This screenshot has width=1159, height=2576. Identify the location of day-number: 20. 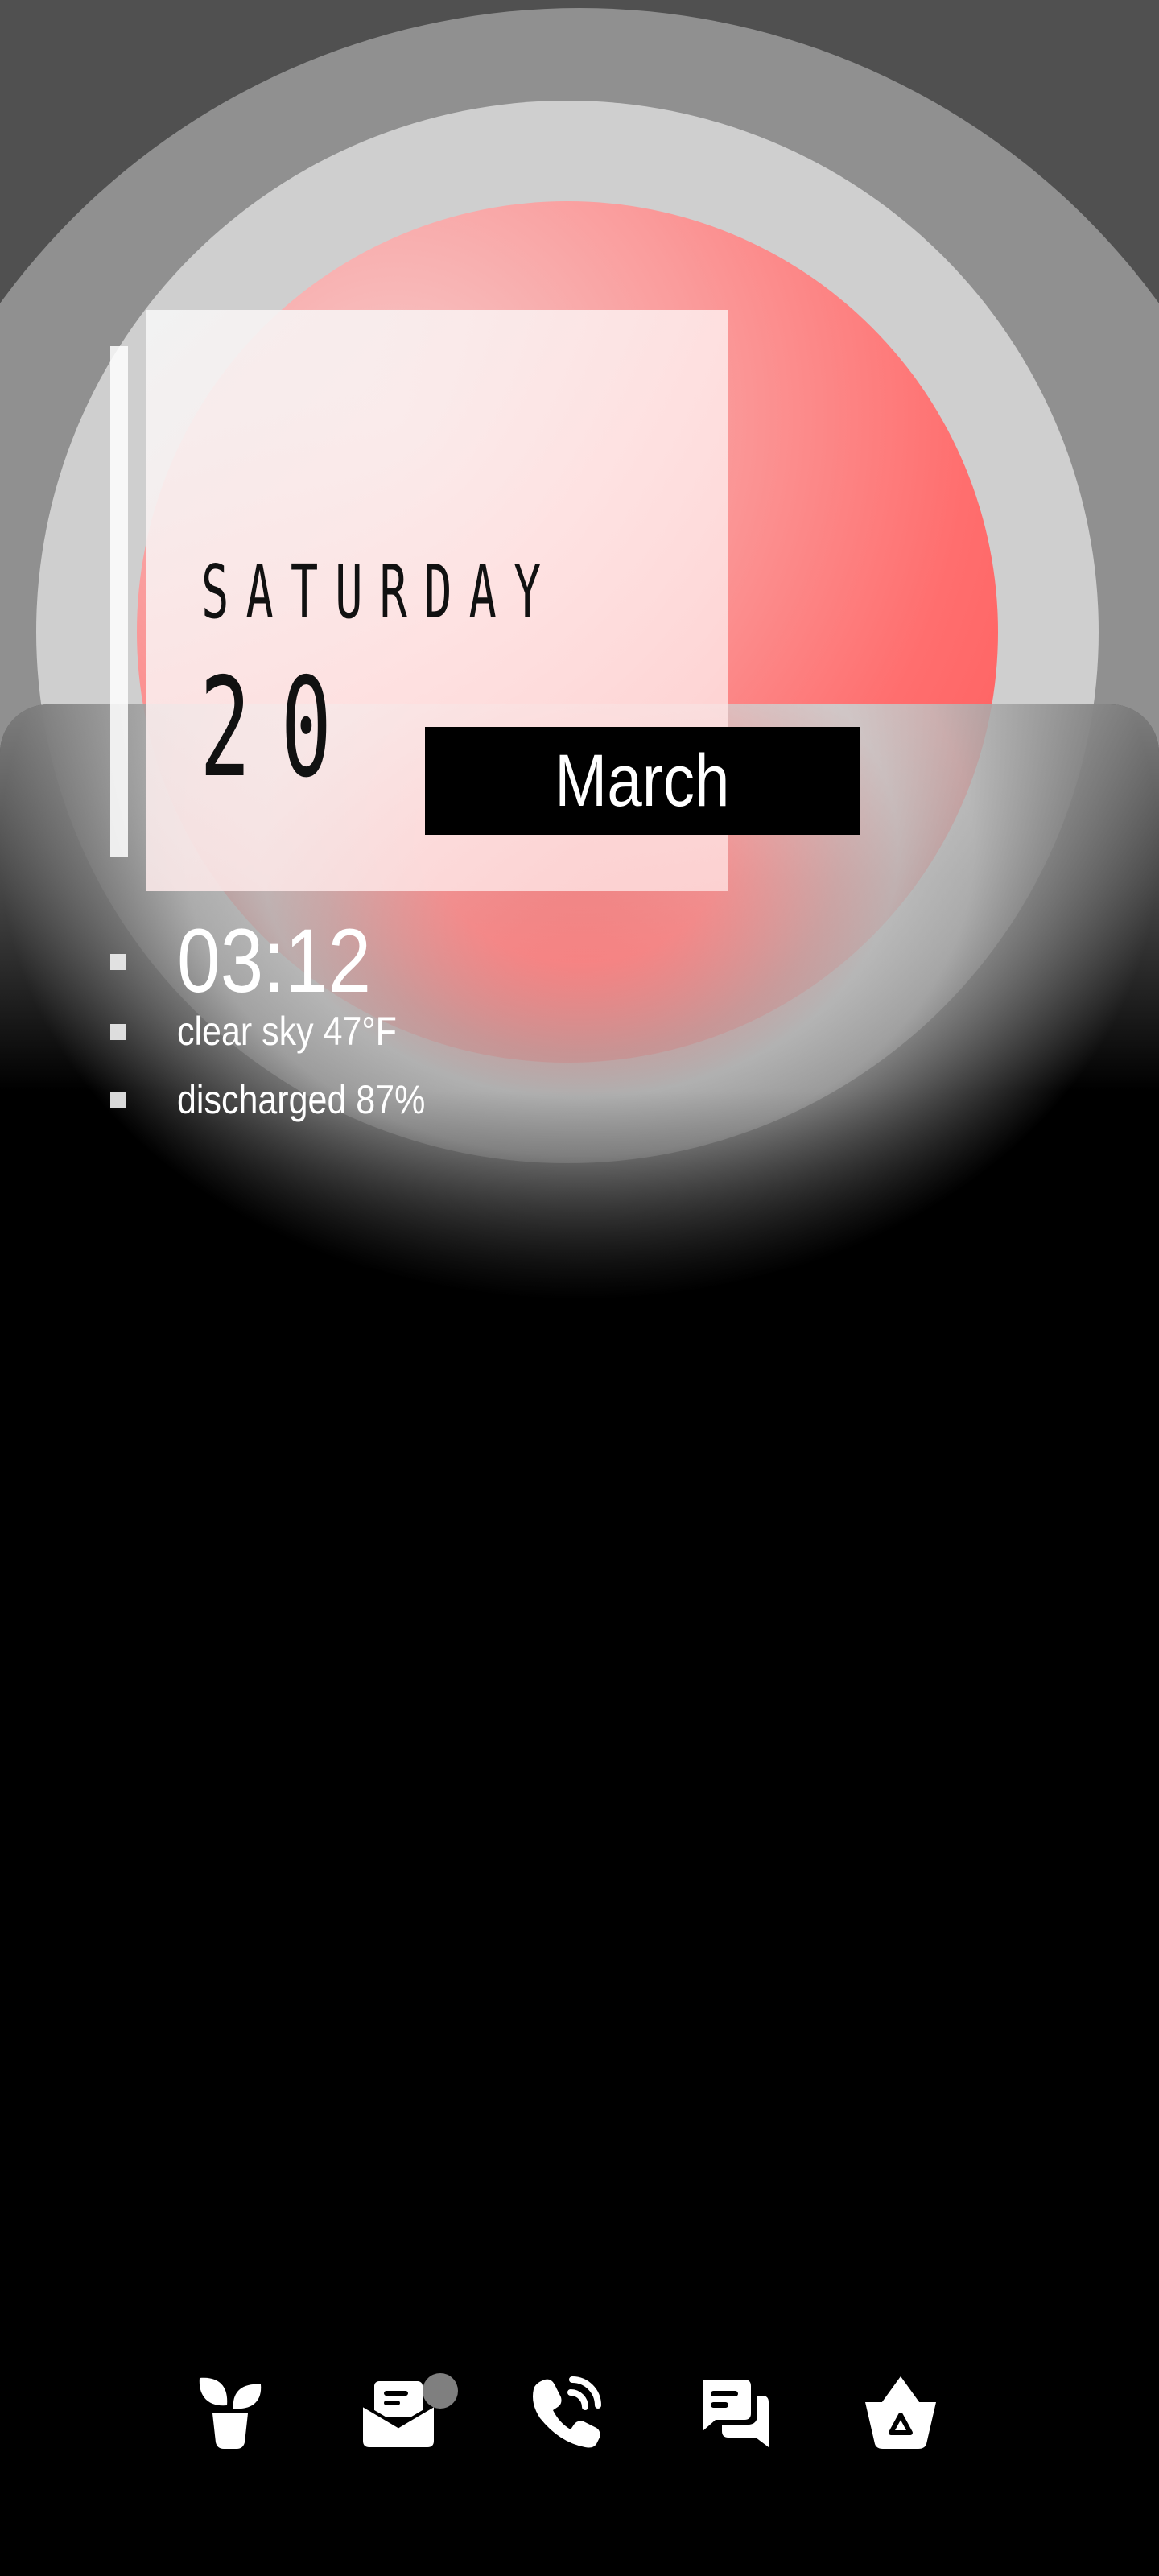
(281, 728).